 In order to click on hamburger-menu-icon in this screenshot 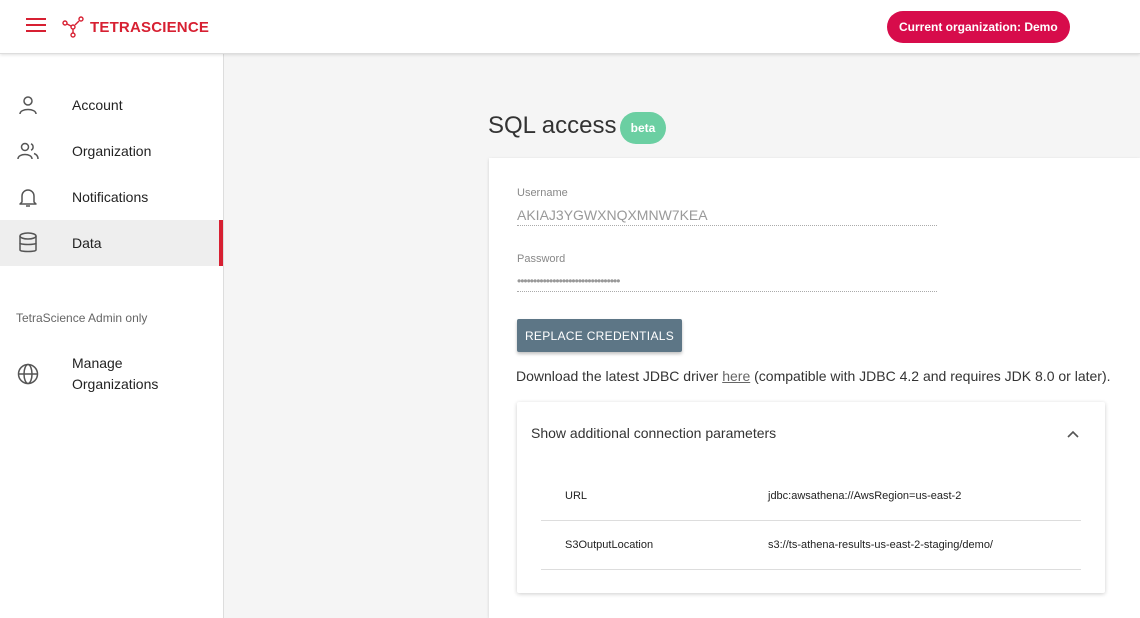, I will do `click(36, 27)`.